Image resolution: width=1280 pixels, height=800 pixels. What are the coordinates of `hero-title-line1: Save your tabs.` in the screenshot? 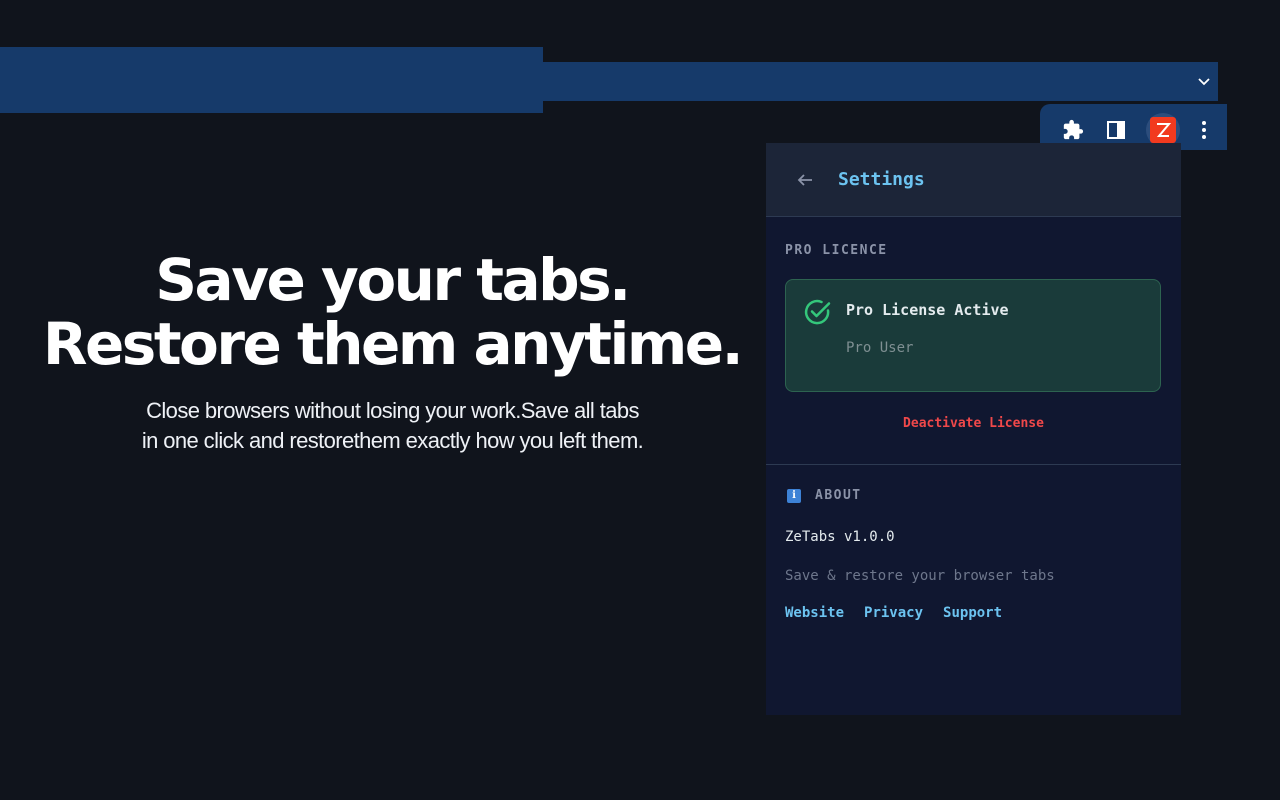 It's located at (393, 280).